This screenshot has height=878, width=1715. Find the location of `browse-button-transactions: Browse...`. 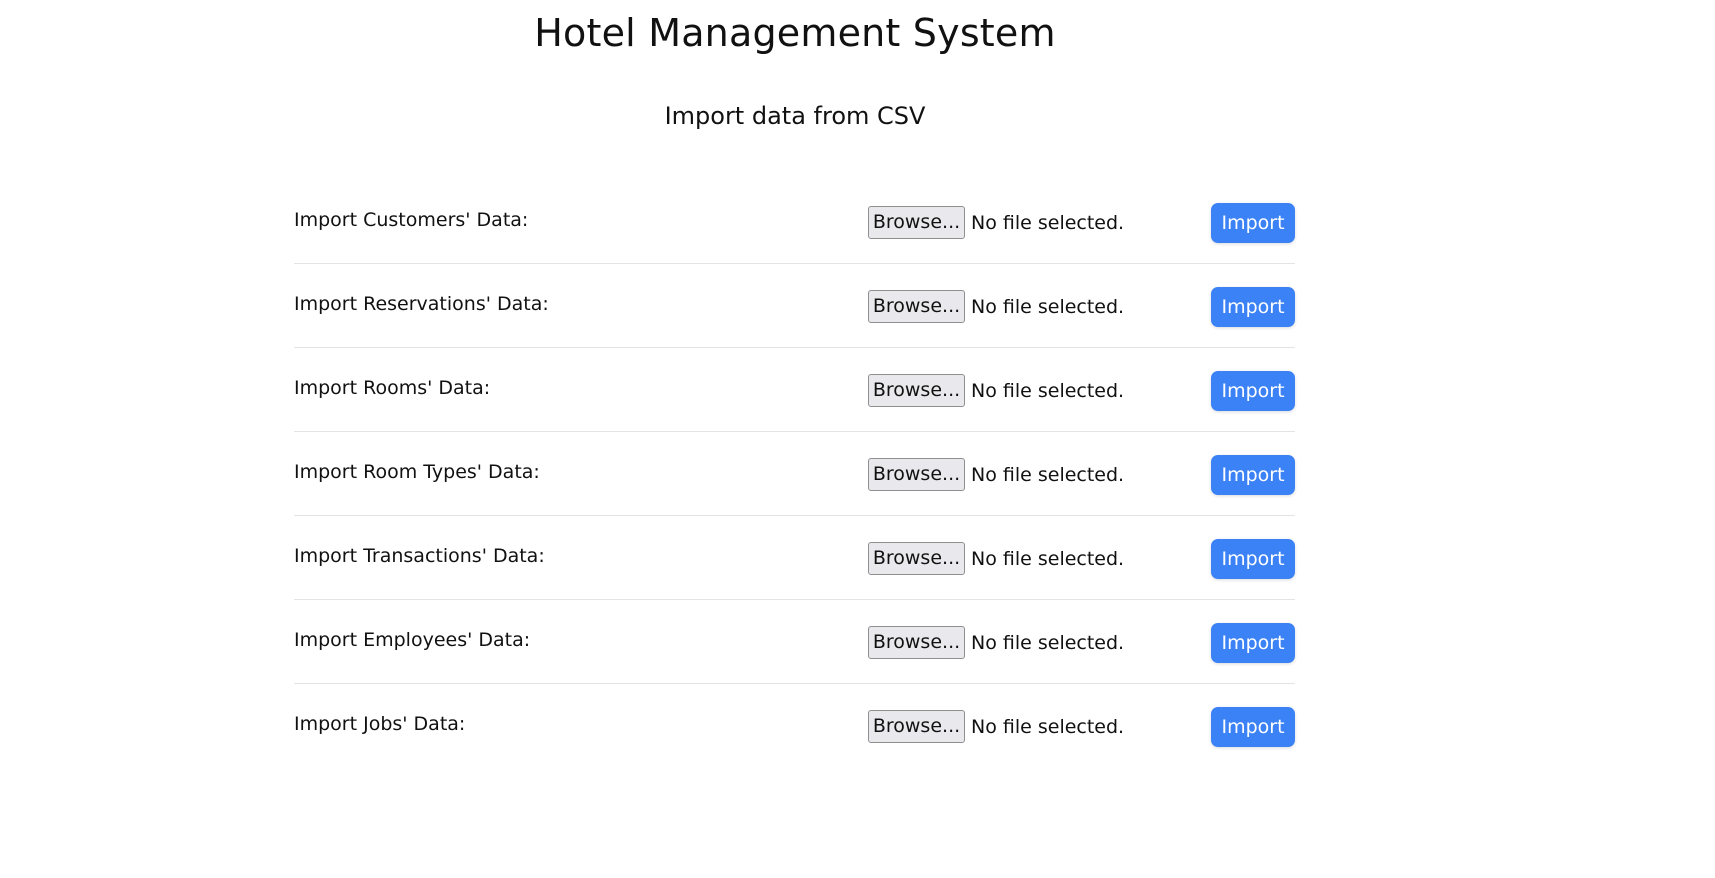

browse-button-transactions: Browse... is located at coordinates (916, 558).